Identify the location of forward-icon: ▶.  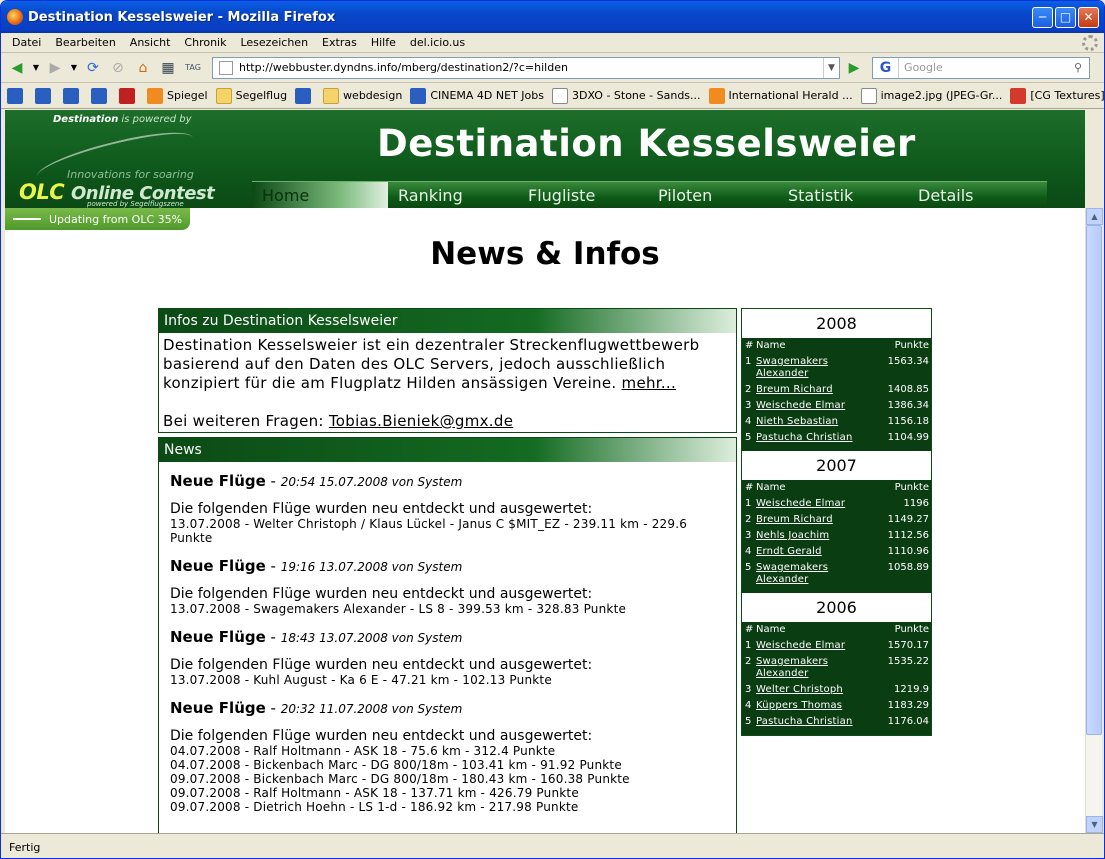
(55, 68).